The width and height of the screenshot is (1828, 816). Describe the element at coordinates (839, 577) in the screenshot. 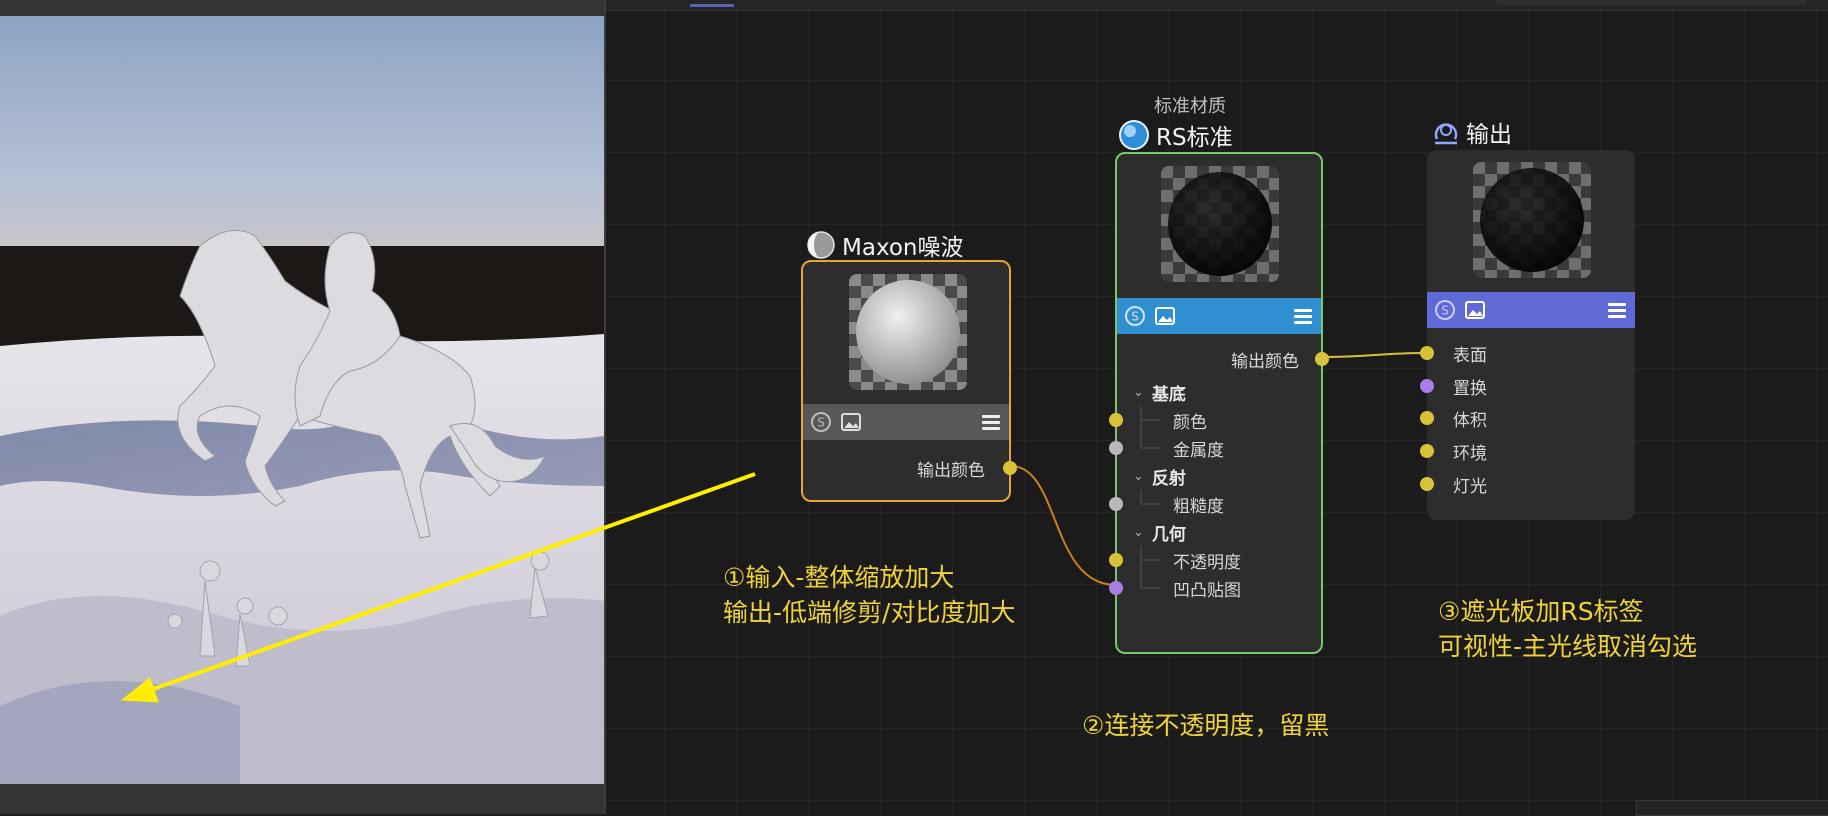

I see `annotation-step1-line1: ①输入-整体缩放加大` at that location.